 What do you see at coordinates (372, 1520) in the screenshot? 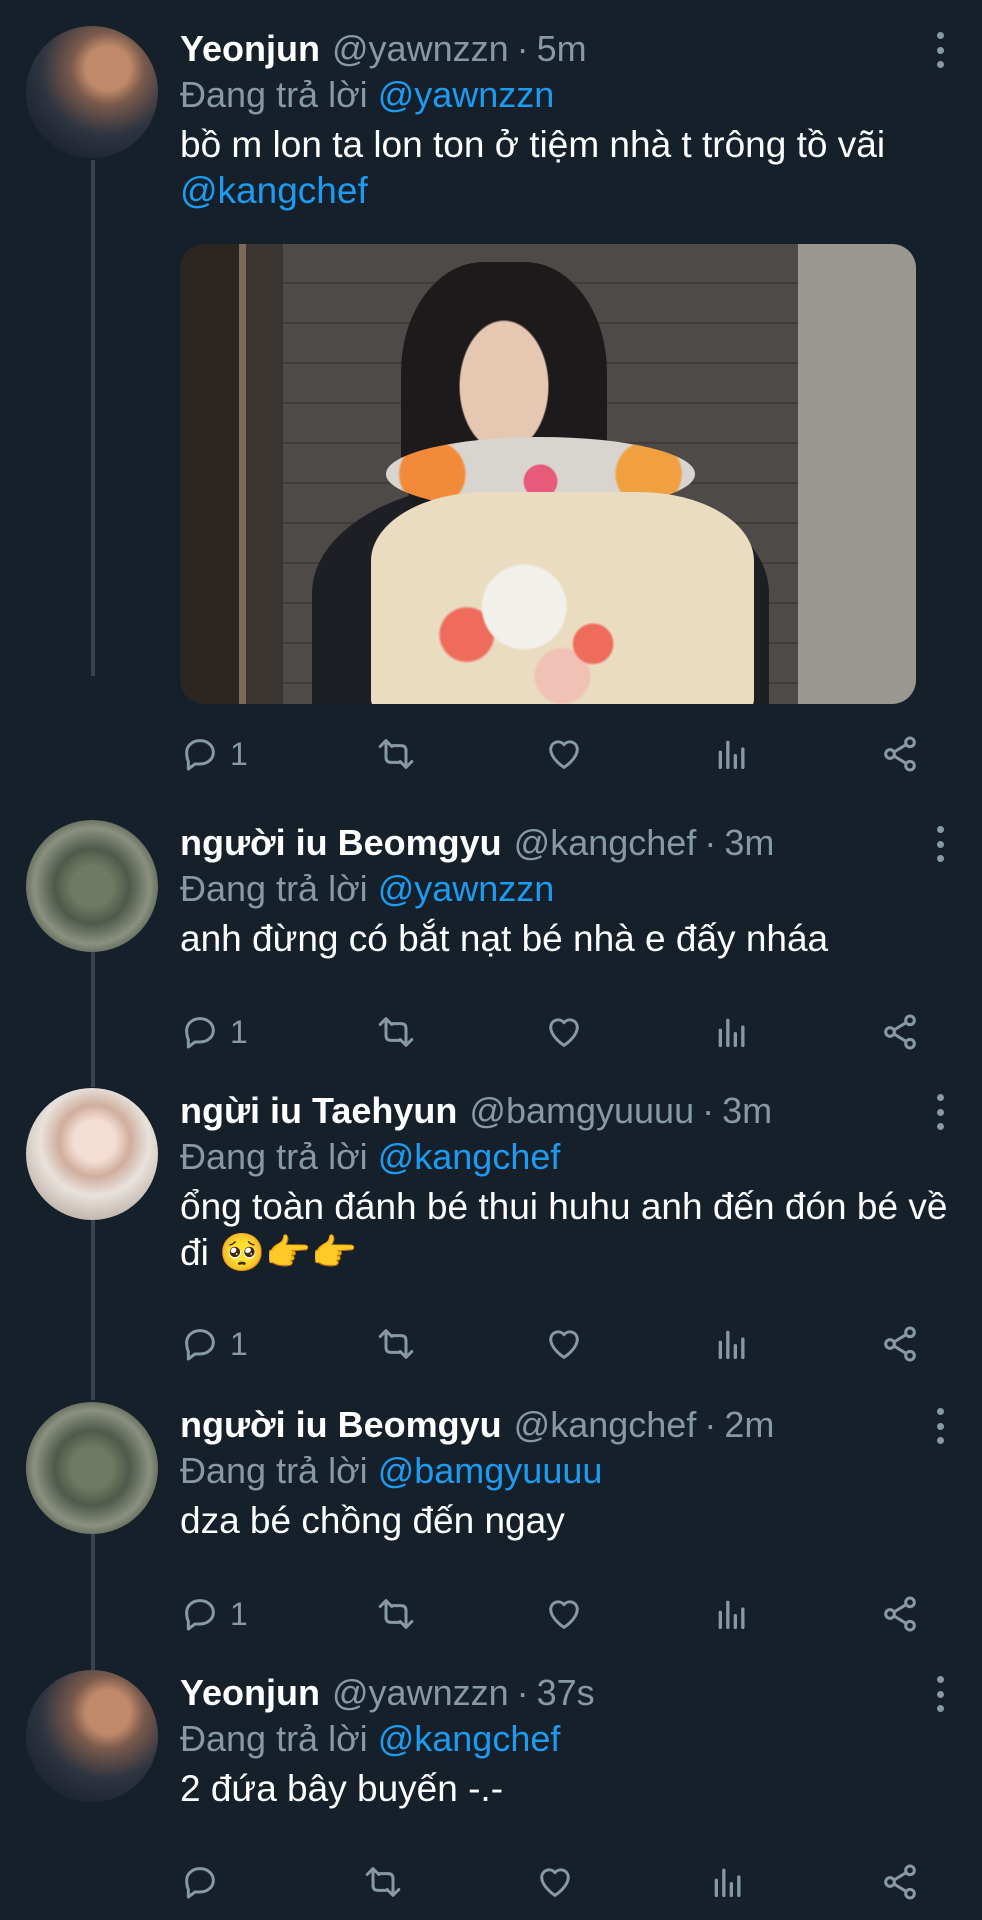
I see `tweet-text: dza bé chồng đến ngay` at bounding box center [372, 1520].